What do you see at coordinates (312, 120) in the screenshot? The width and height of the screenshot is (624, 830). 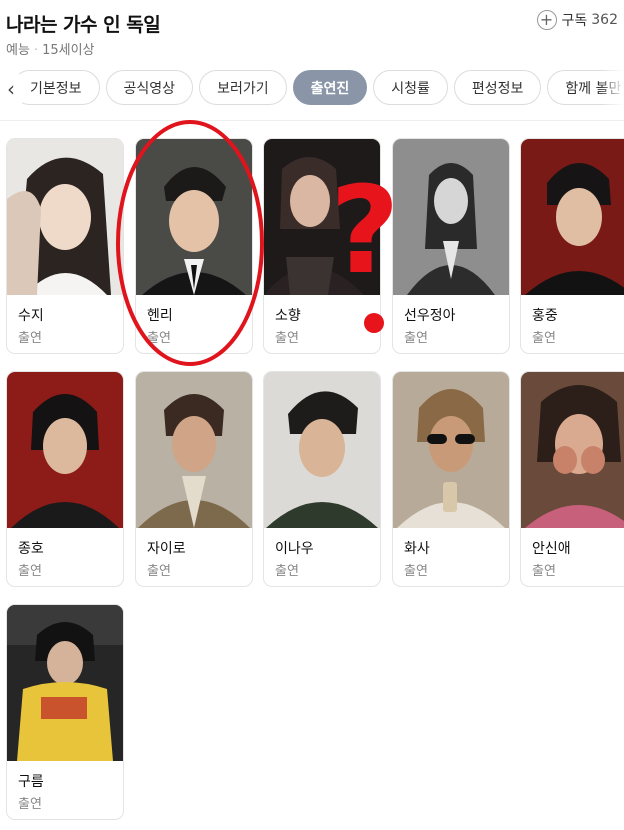 I see `divider` at bounding box center [312, 120].